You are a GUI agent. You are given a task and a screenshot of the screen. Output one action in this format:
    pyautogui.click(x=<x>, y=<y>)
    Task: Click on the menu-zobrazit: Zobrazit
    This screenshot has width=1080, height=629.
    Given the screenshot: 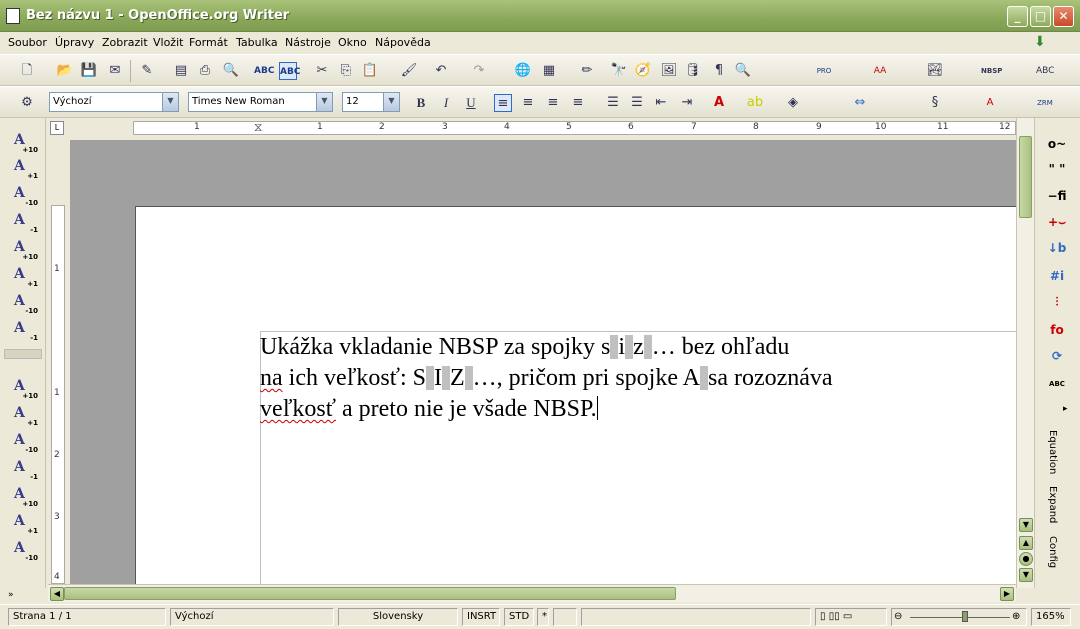 What is the action you would take?
    pyautogui.click(x=125, y=42)
    